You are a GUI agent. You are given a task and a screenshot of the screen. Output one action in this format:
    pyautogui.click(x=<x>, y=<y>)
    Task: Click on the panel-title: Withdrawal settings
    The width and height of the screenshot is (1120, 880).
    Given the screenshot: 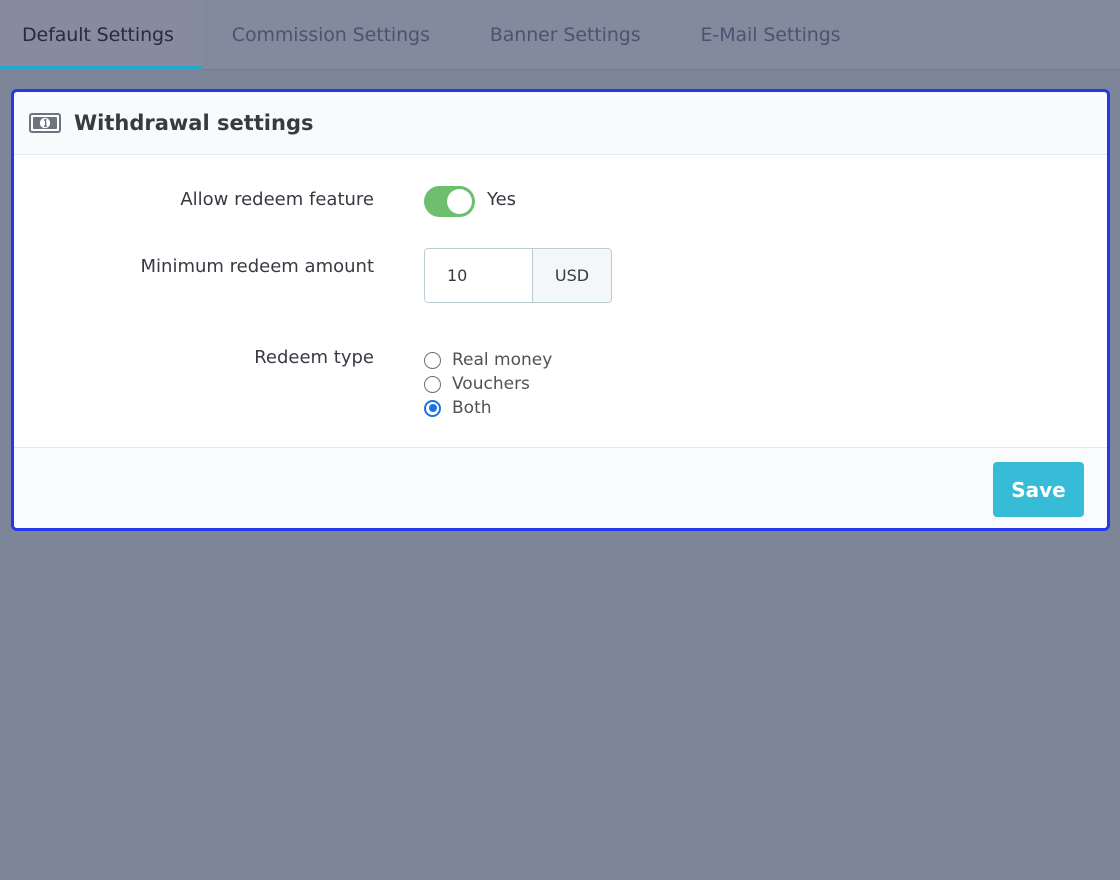 What is the action you would take?
    pyautogui.click(x=194, y=123)
    